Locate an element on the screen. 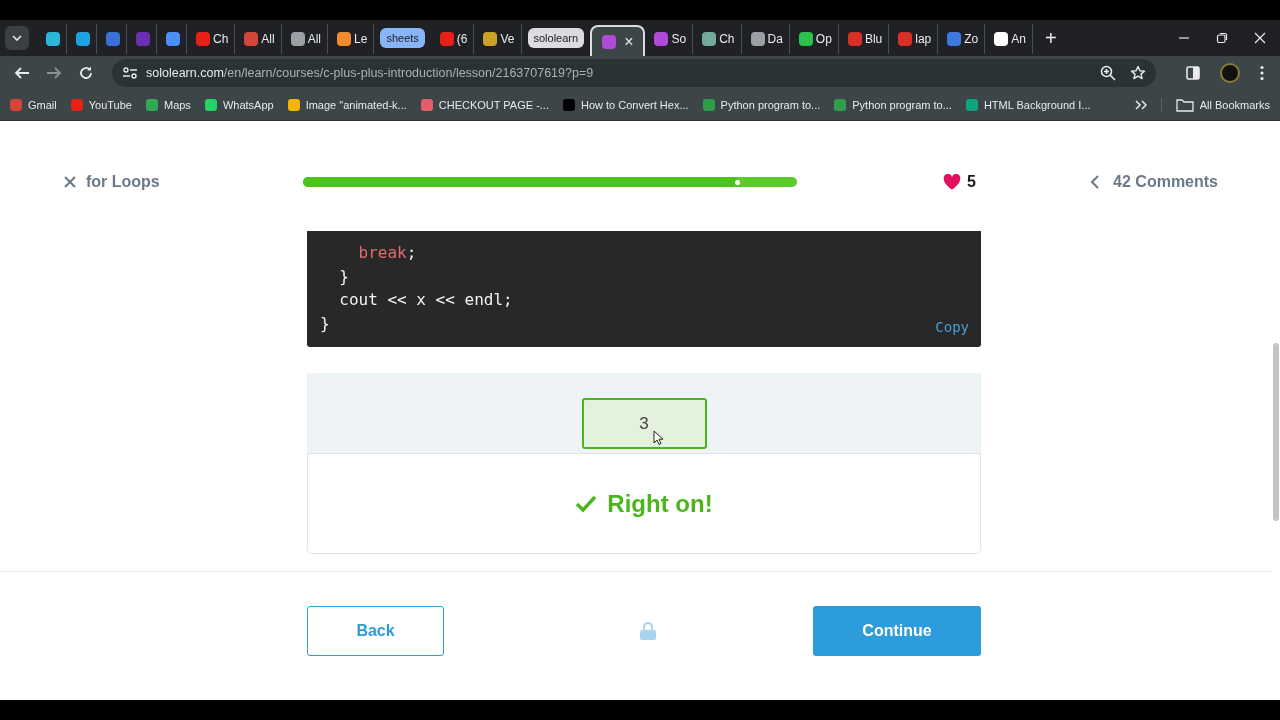 The height and width of the screenshot is (720, 1280). tab-title: lap is located at coordinates (923, 39).